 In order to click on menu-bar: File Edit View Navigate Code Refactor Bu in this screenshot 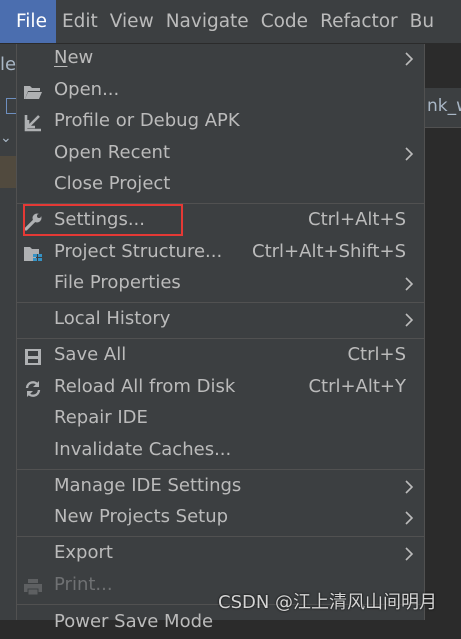, I will do `click(230, 22)`.